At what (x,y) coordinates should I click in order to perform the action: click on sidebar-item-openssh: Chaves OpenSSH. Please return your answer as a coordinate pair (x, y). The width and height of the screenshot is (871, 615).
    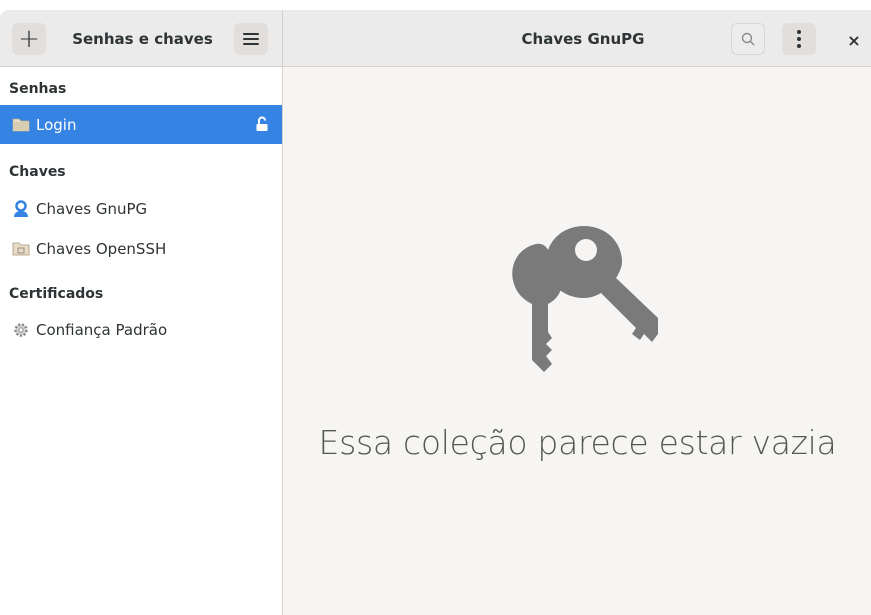
    Looking at the image, I should click on (141, 248).